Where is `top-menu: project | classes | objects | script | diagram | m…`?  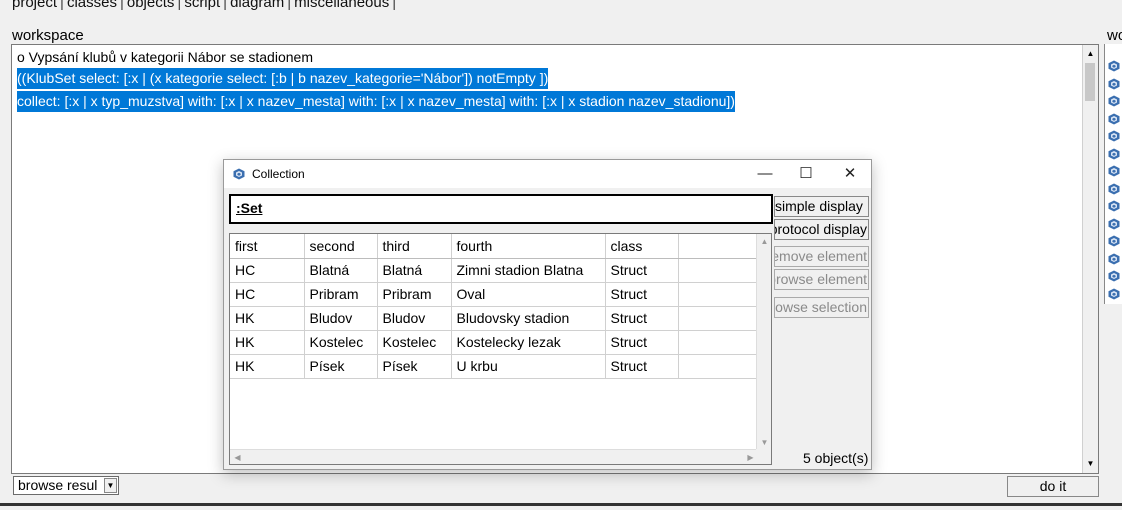 top-menu: project | classes | objects | script | diagram | m… is located at coordinates (561, 11).